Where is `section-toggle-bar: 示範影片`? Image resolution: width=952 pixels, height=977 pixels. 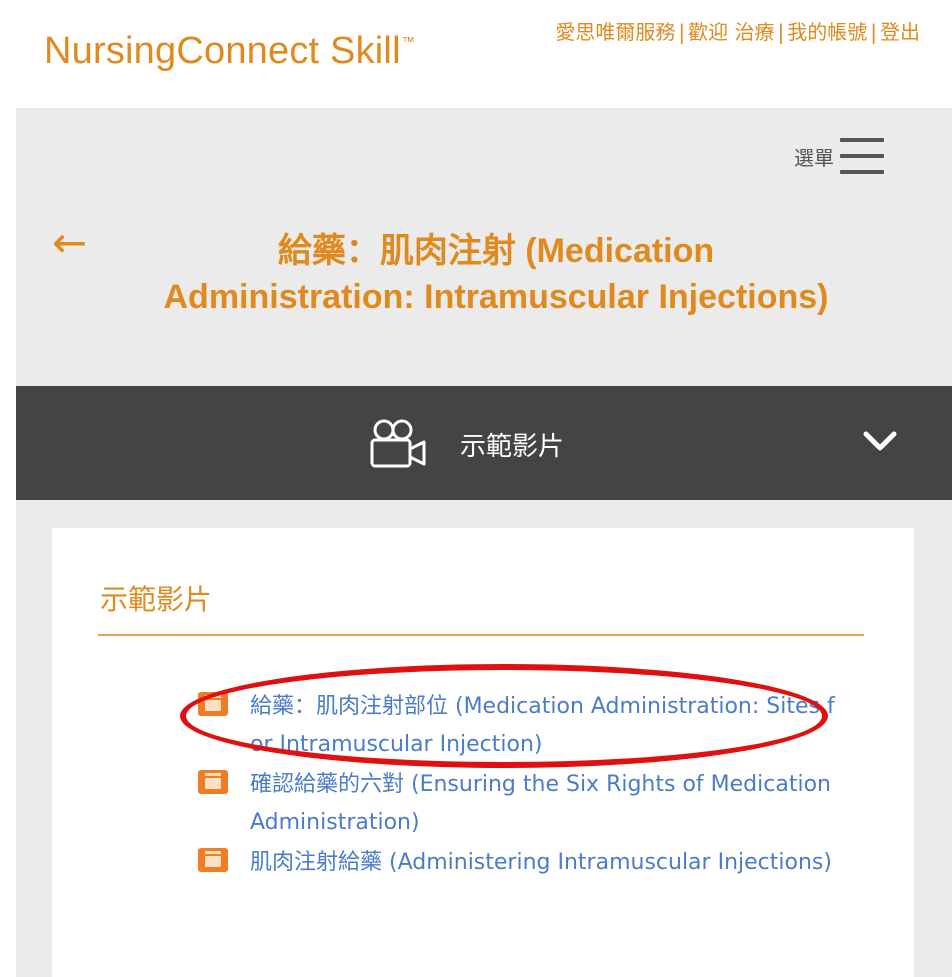 section-toggle-bar: 示範影片 is located at coordinates (484, 443).